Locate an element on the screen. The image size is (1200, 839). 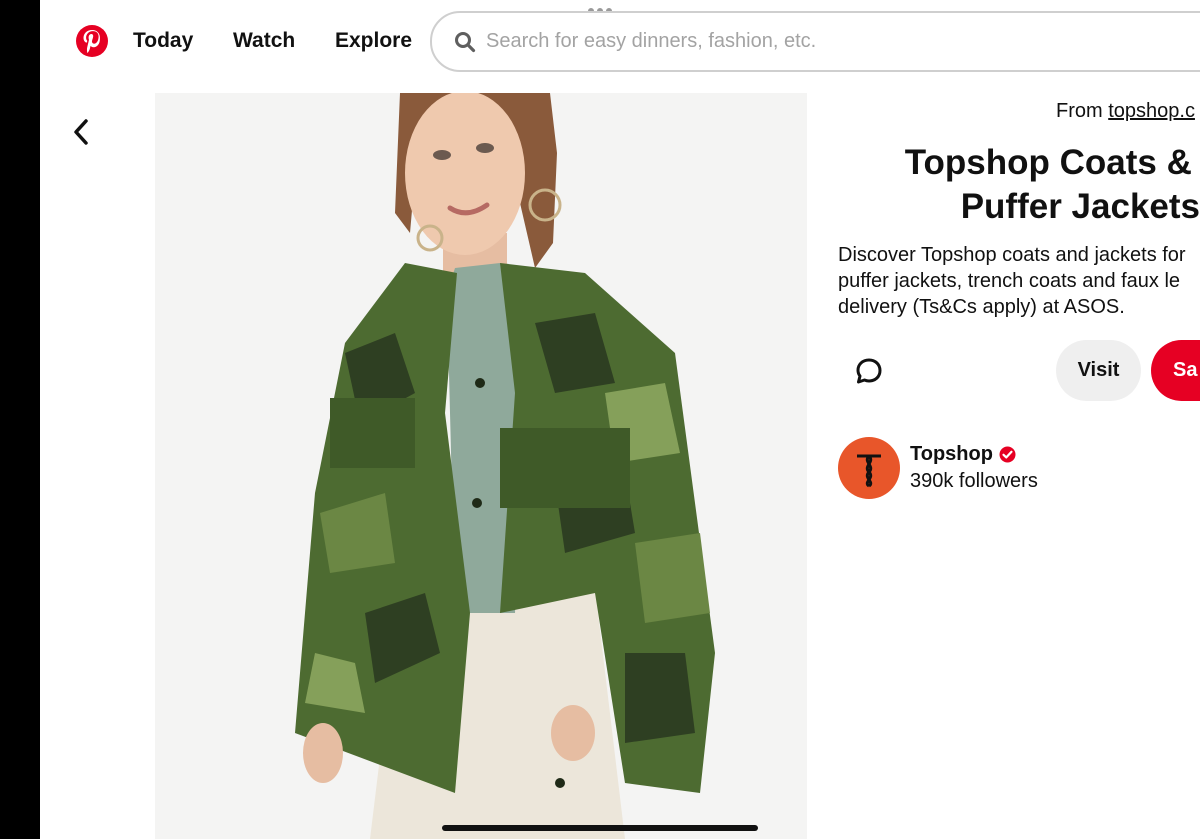
search-bar is located at coordinates (815, 41).